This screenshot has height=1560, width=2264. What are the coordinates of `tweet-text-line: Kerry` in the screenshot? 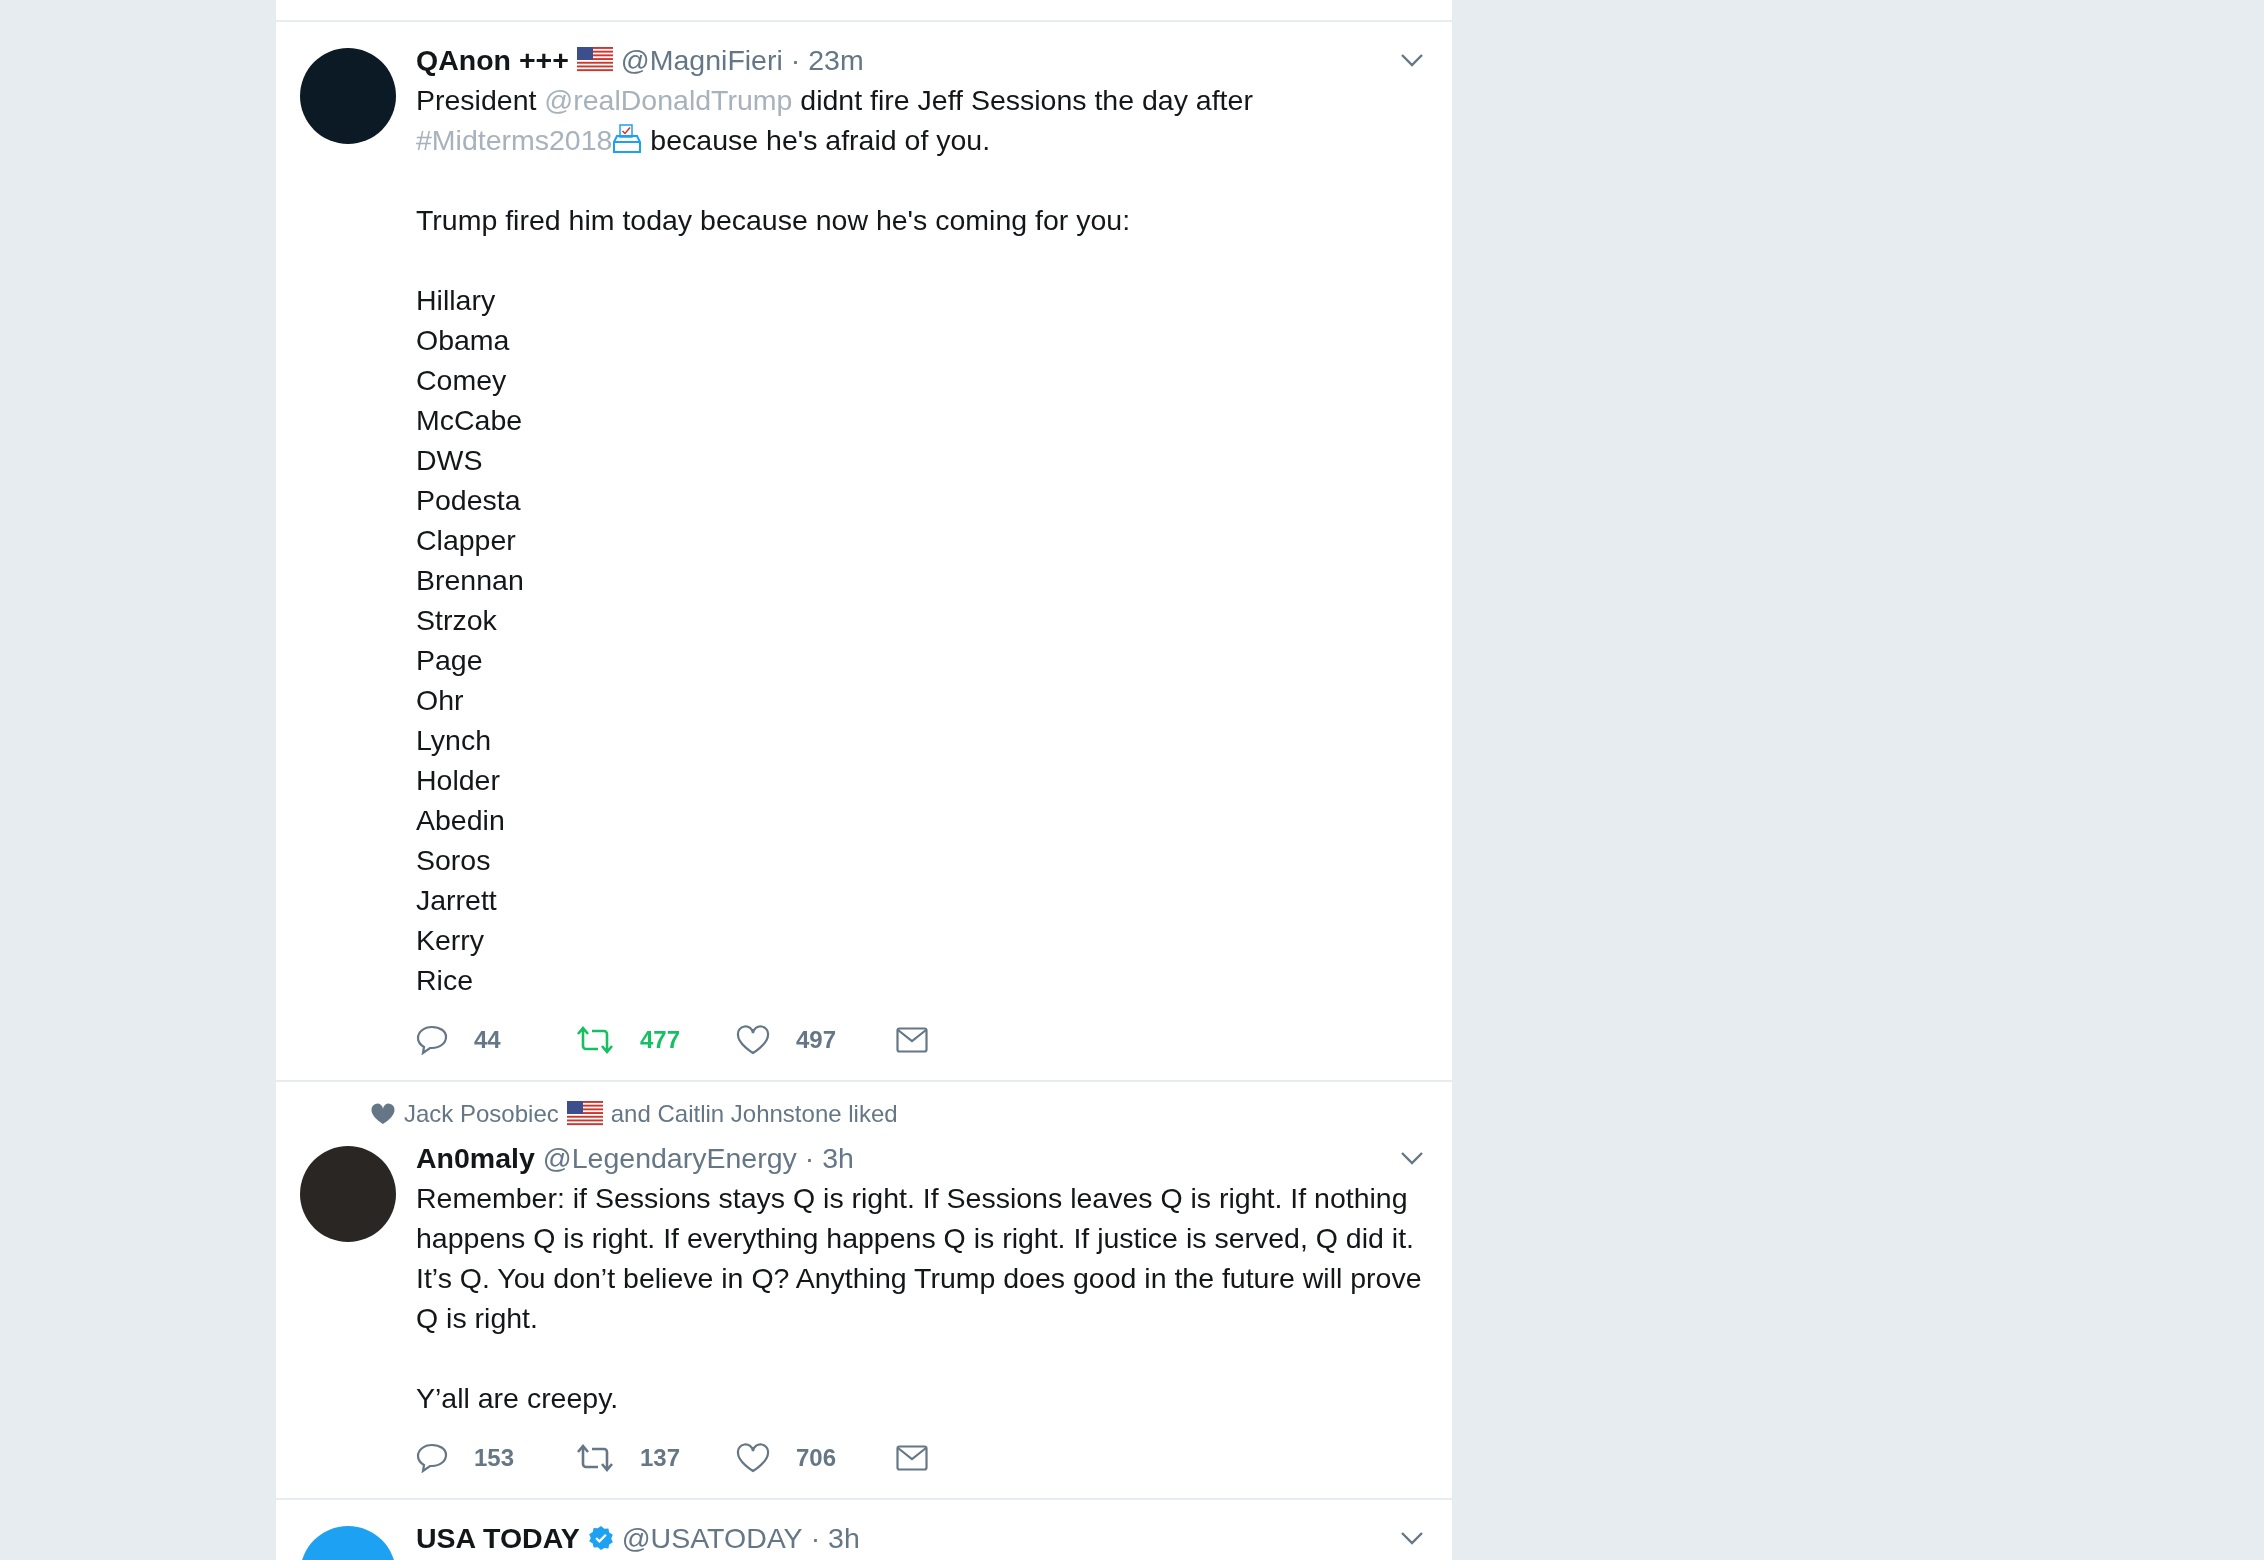 It's located at (451, 940).